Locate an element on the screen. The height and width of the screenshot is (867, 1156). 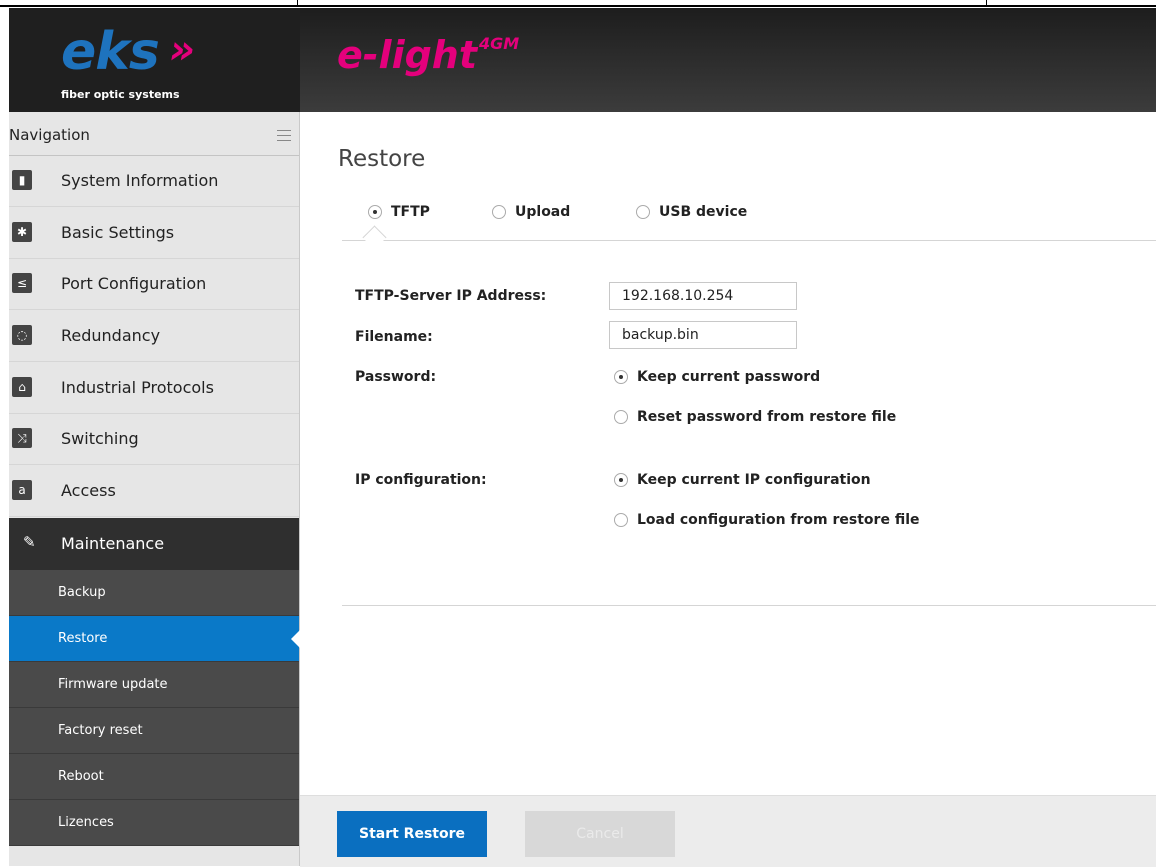
tabs-divider is located at coordinates (749, 240).